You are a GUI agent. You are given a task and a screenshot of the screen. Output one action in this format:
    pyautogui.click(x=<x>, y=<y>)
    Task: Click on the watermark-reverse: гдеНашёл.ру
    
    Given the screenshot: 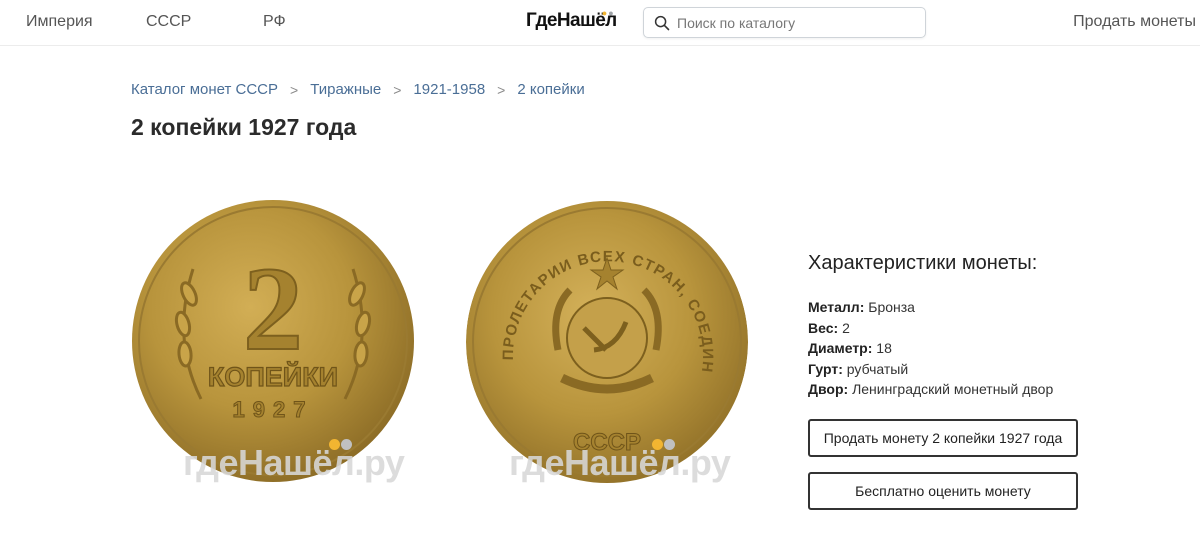 What is the action you would take?
    pyautogui.click(x=620, y=462)
    